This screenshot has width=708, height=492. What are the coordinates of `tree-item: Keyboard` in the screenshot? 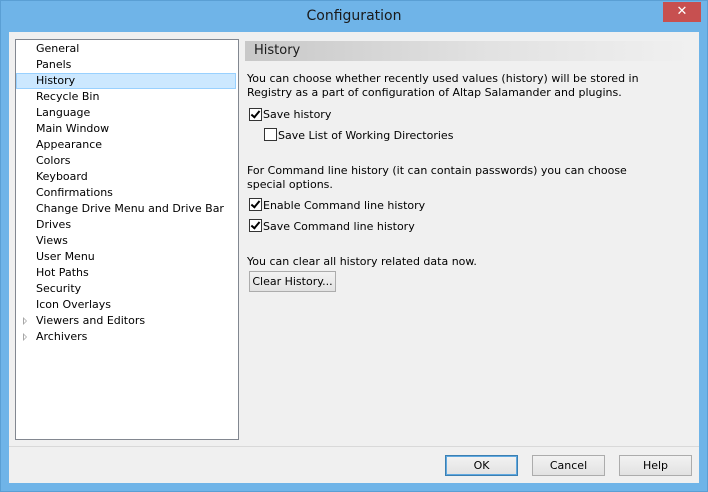 It's located at (127, 177).